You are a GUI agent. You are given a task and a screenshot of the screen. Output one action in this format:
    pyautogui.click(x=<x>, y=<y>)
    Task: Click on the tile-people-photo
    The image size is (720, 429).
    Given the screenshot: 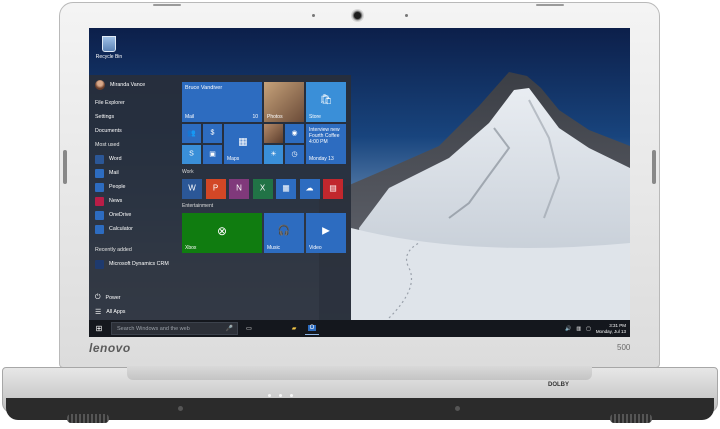 What is the action you would take?
    pyautogui.click(x=273, y=133)
    